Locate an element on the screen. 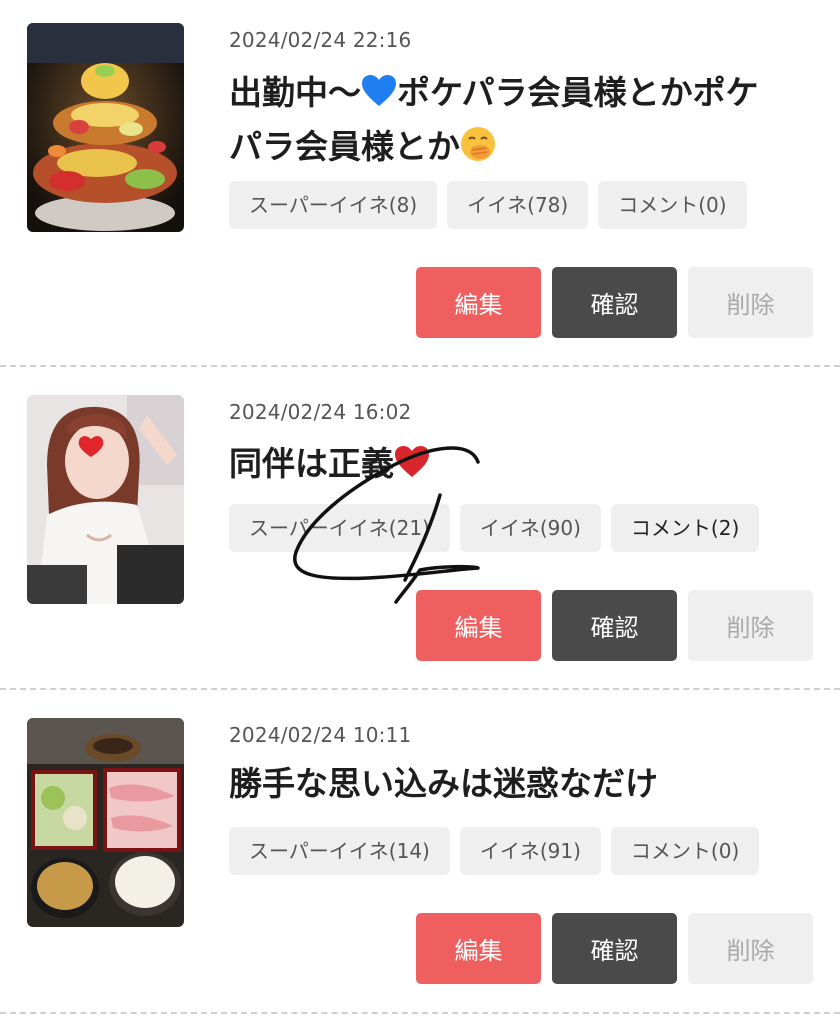 The image size is (840, 1032). reaction-tags: スーパーイイネ(14) イイネ(91) コメント(0) is located at coordinates (494, 851).